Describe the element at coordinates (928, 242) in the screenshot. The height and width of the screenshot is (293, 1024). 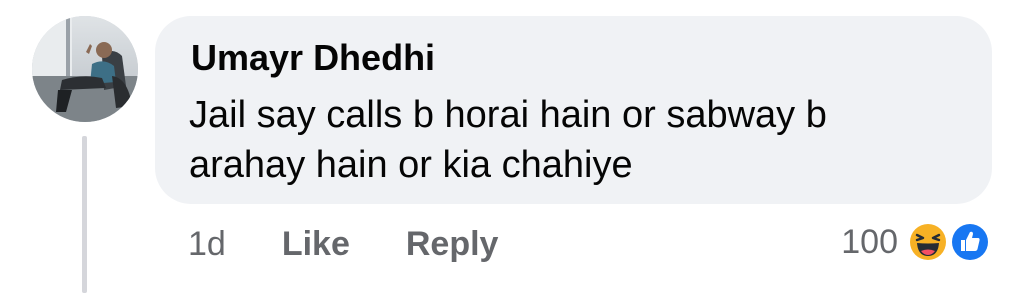
I see `haha-icon` at that location.